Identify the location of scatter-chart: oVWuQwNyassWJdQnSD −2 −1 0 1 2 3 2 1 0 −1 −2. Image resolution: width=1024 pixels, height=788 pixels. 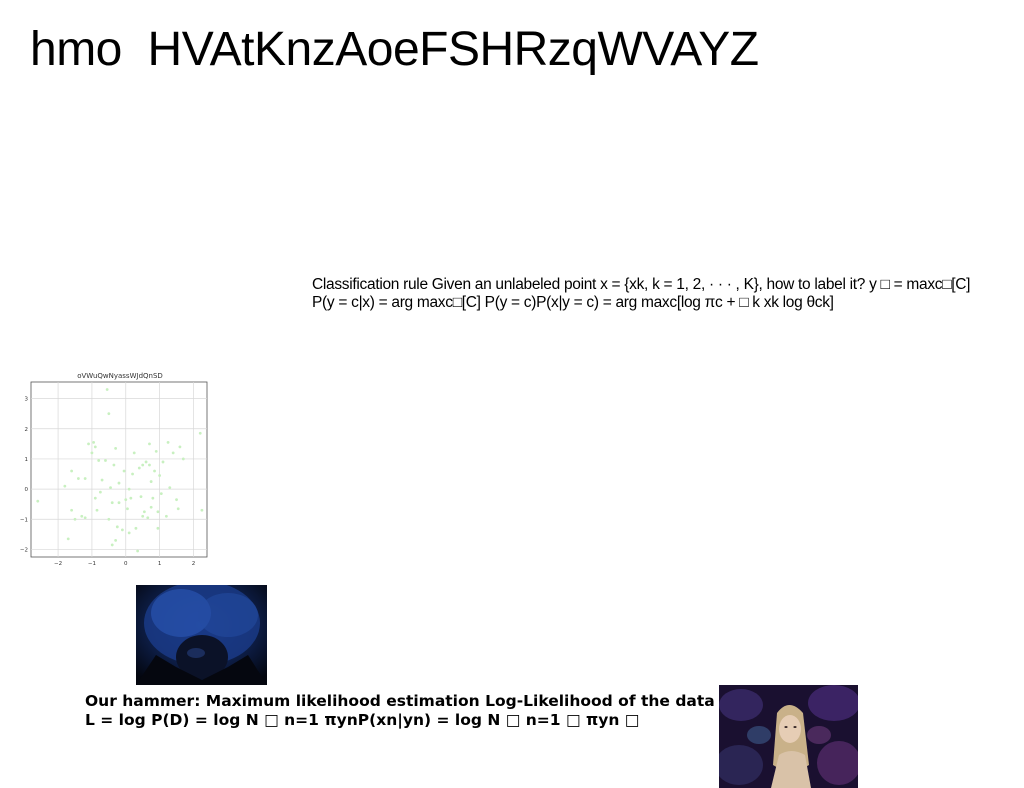
(118, 468).